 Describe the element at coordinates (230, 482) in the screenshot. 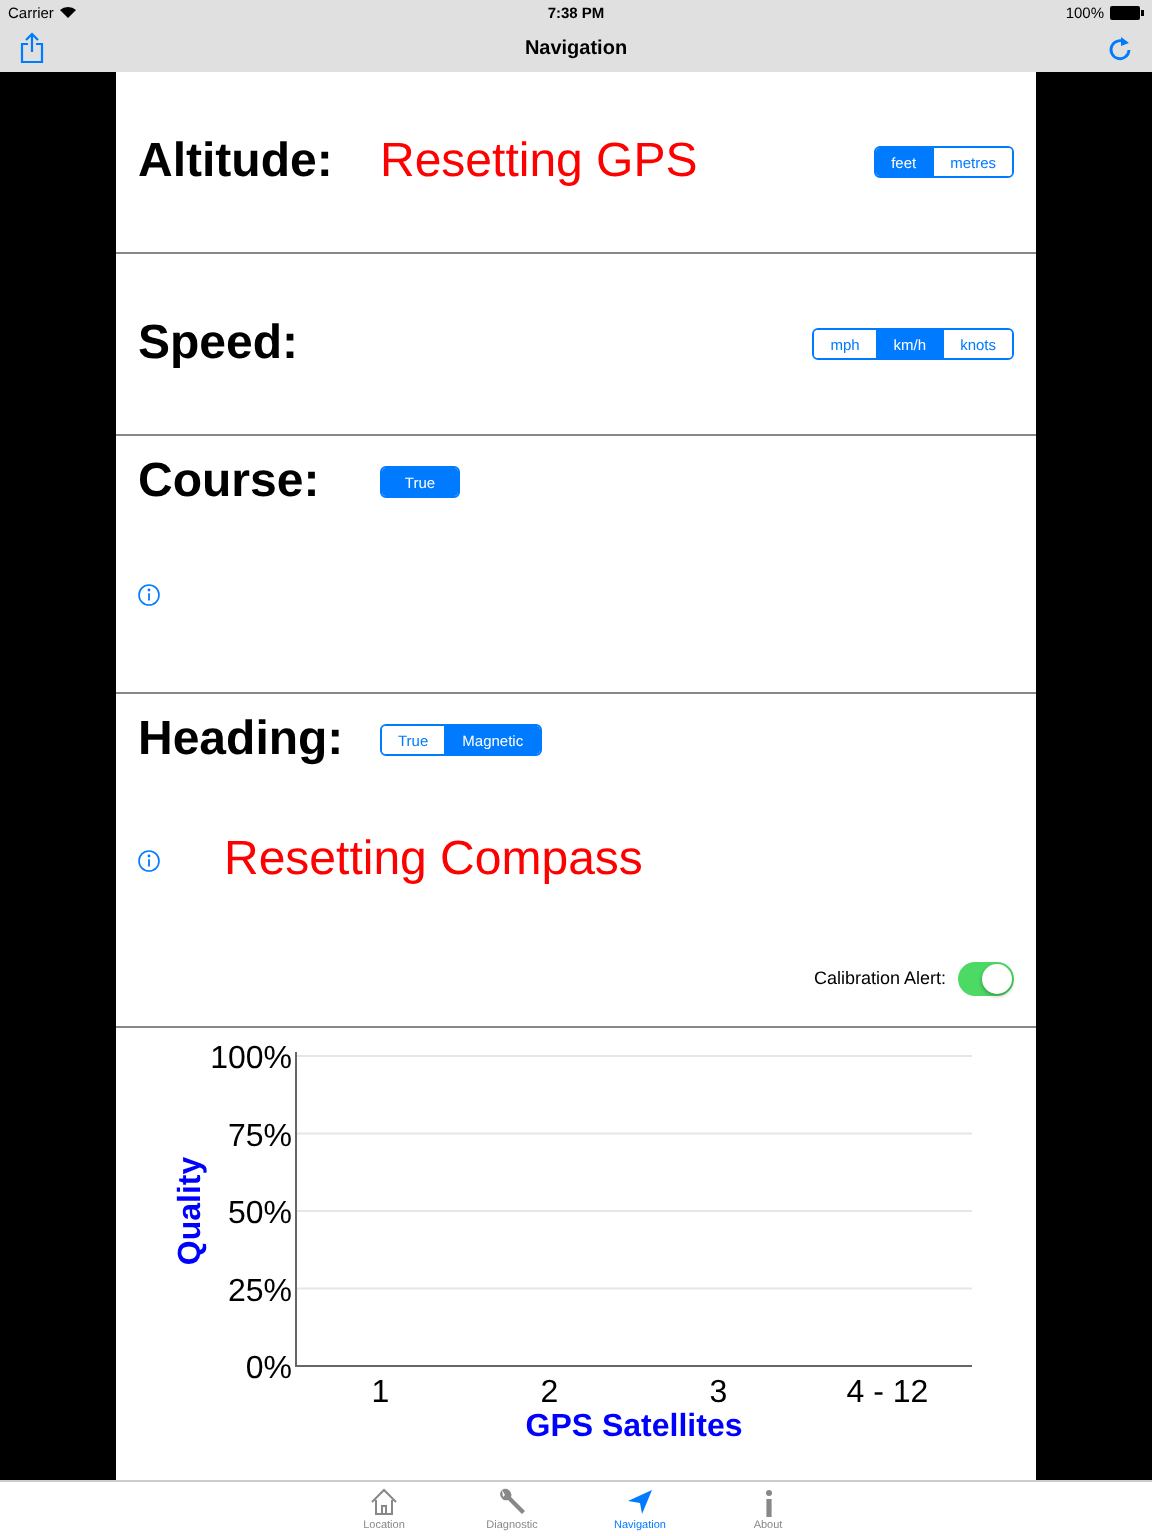

I see `section-label: Course:` at that location.